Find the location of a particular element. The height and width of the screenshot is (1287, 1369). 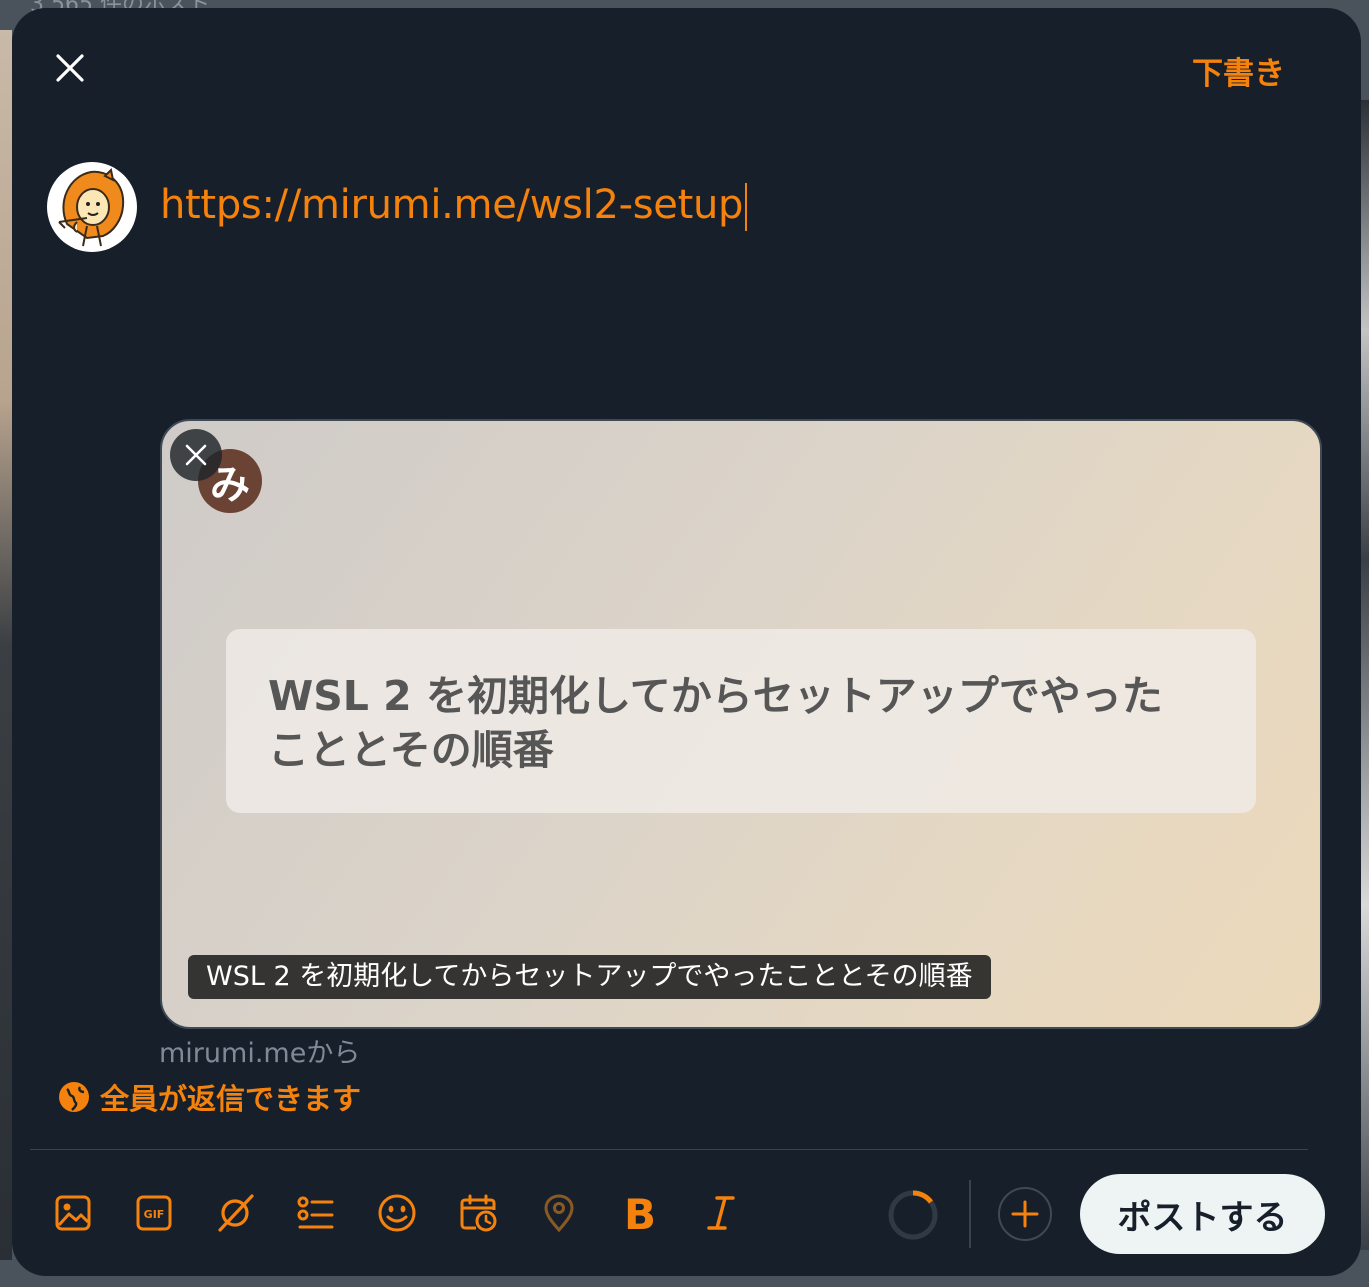

gif-button: GIF is located at coordinates (154, 1213).